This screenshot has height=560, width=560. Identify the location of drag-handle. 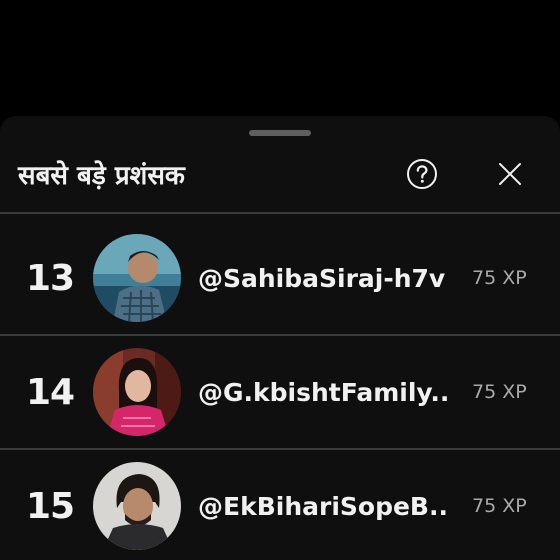
(280, 133).